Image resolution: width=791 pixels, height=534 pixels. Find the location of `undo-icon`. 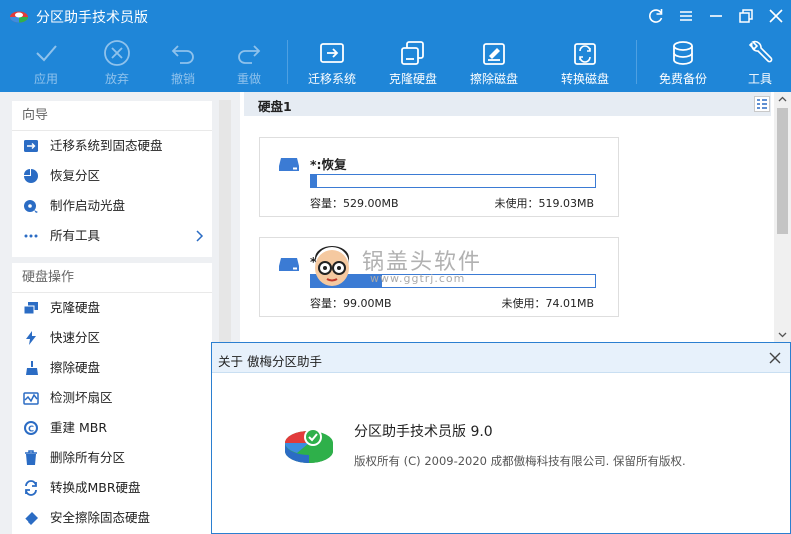

undo-icon is located at coordinates (182, 54).